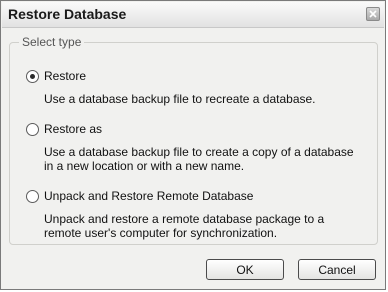 The image size is (388, 292). Describe the element at coordinates (65, 76) in the screenshot. I see `option-label-restore: Restore` at that location.